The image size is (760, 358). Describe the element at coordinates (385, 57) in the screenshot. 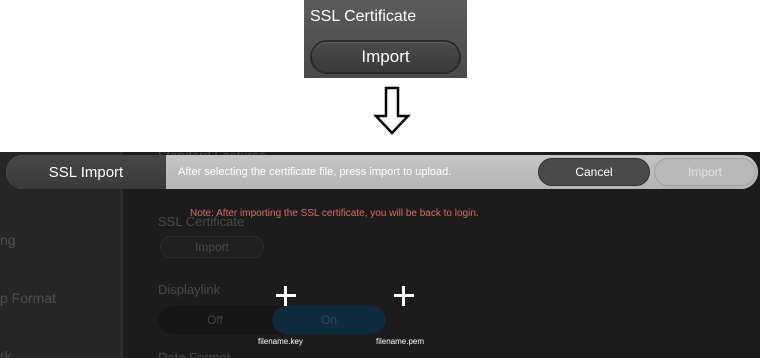

I see `snippet-import-button: Import` at that location.